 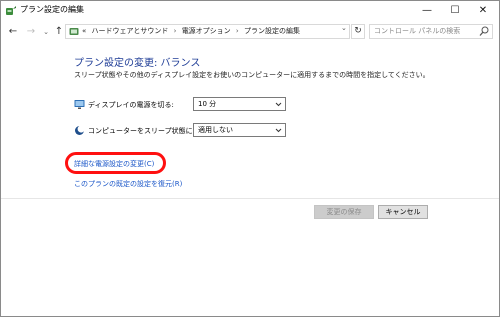 I want to click on title-bar: プラン設定の編集 — ☐ ✕, so click(x=250, y=10).